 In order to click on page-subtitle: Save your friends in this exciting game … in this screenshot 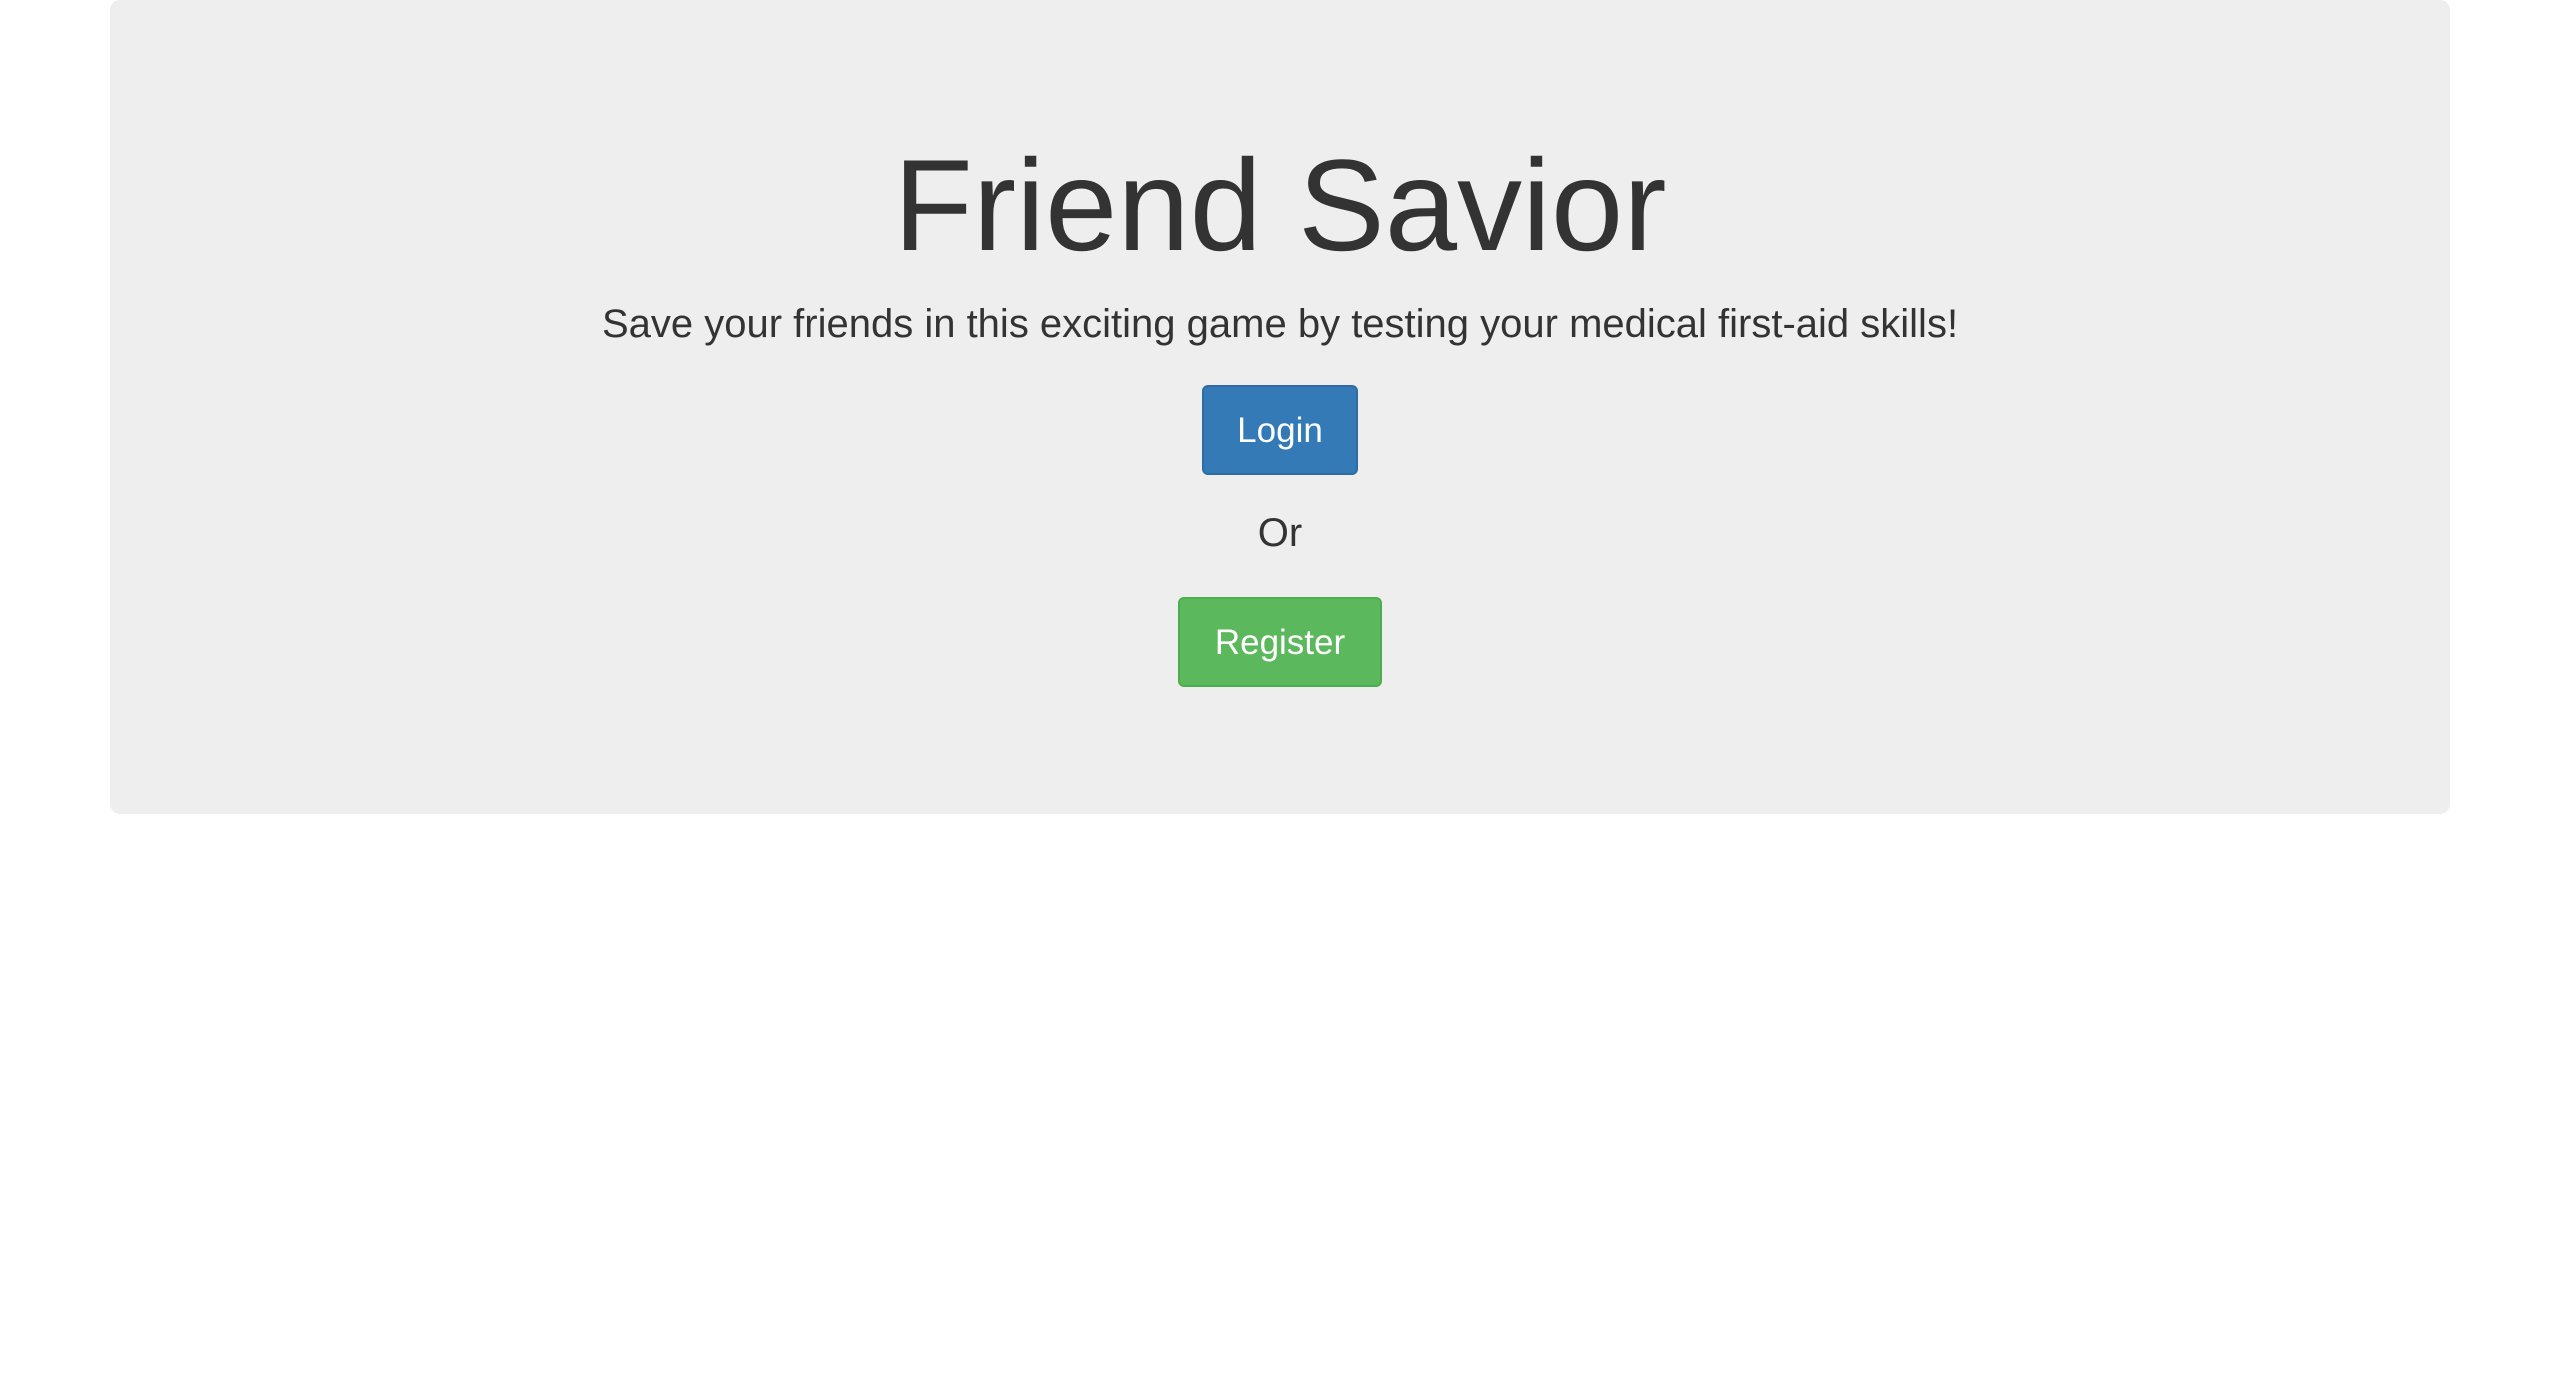, I will do `click(1280, 324)`.